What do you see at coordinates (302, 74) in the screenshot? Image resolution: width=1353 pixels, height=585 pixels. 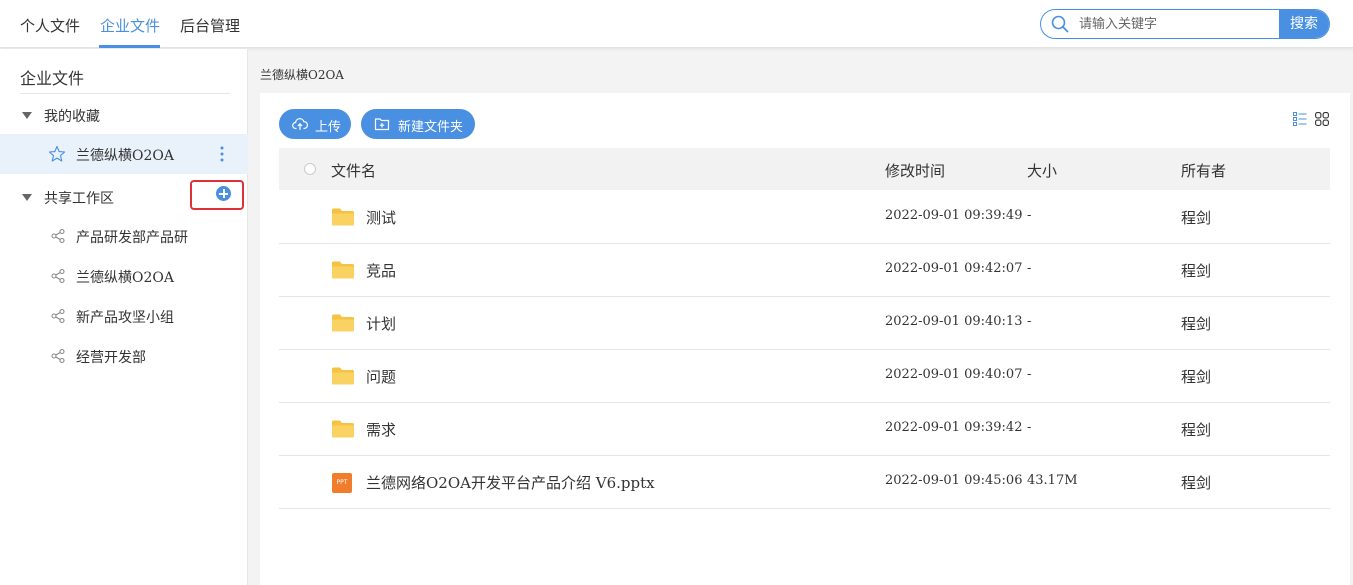 I see `breadcrumb: 兰德纵横O2OA` at bounding box center [302, 74].